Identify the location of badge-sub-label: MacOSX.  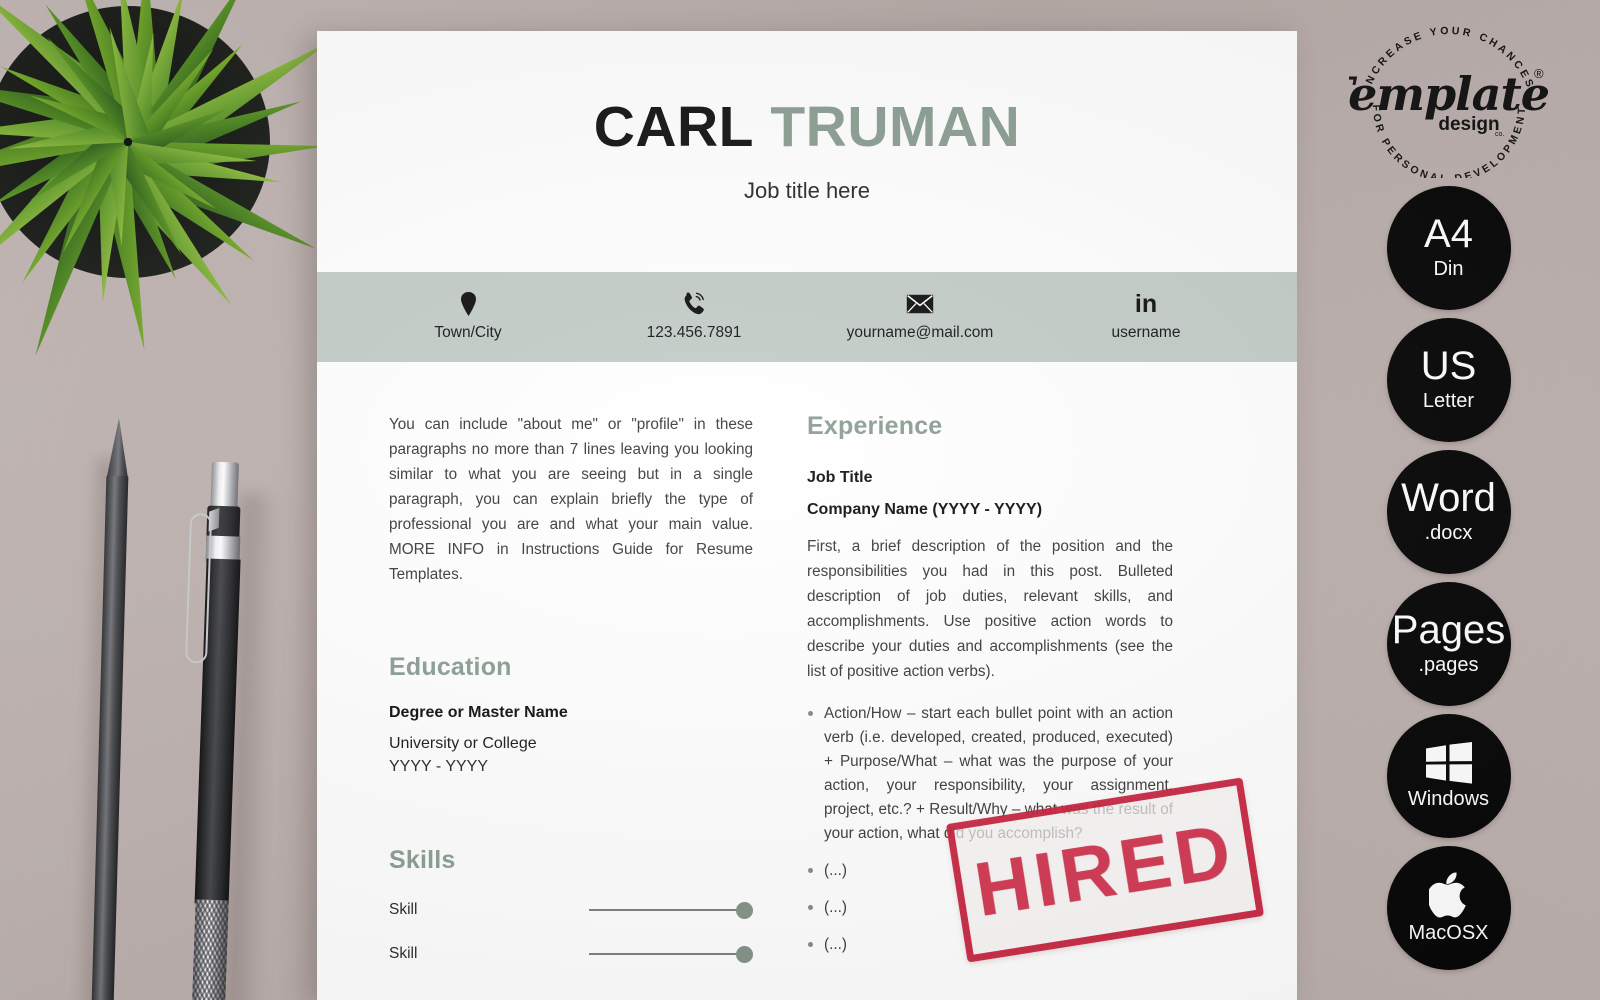
(1448, 932).